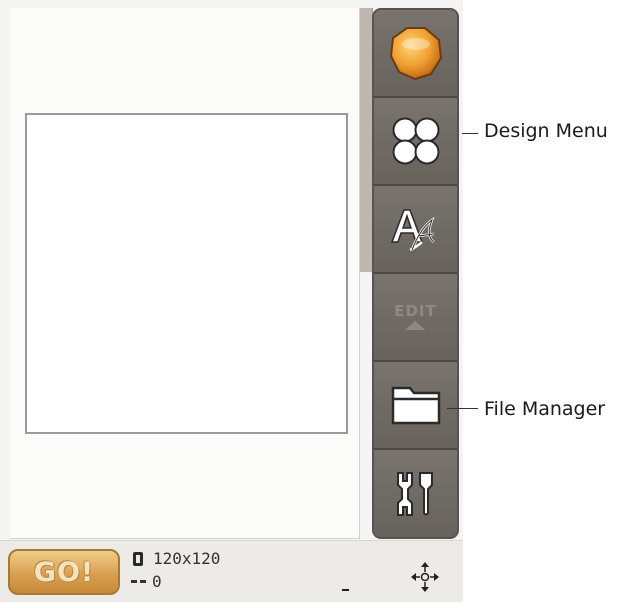  I want to click on home-button, so click(415, 54).